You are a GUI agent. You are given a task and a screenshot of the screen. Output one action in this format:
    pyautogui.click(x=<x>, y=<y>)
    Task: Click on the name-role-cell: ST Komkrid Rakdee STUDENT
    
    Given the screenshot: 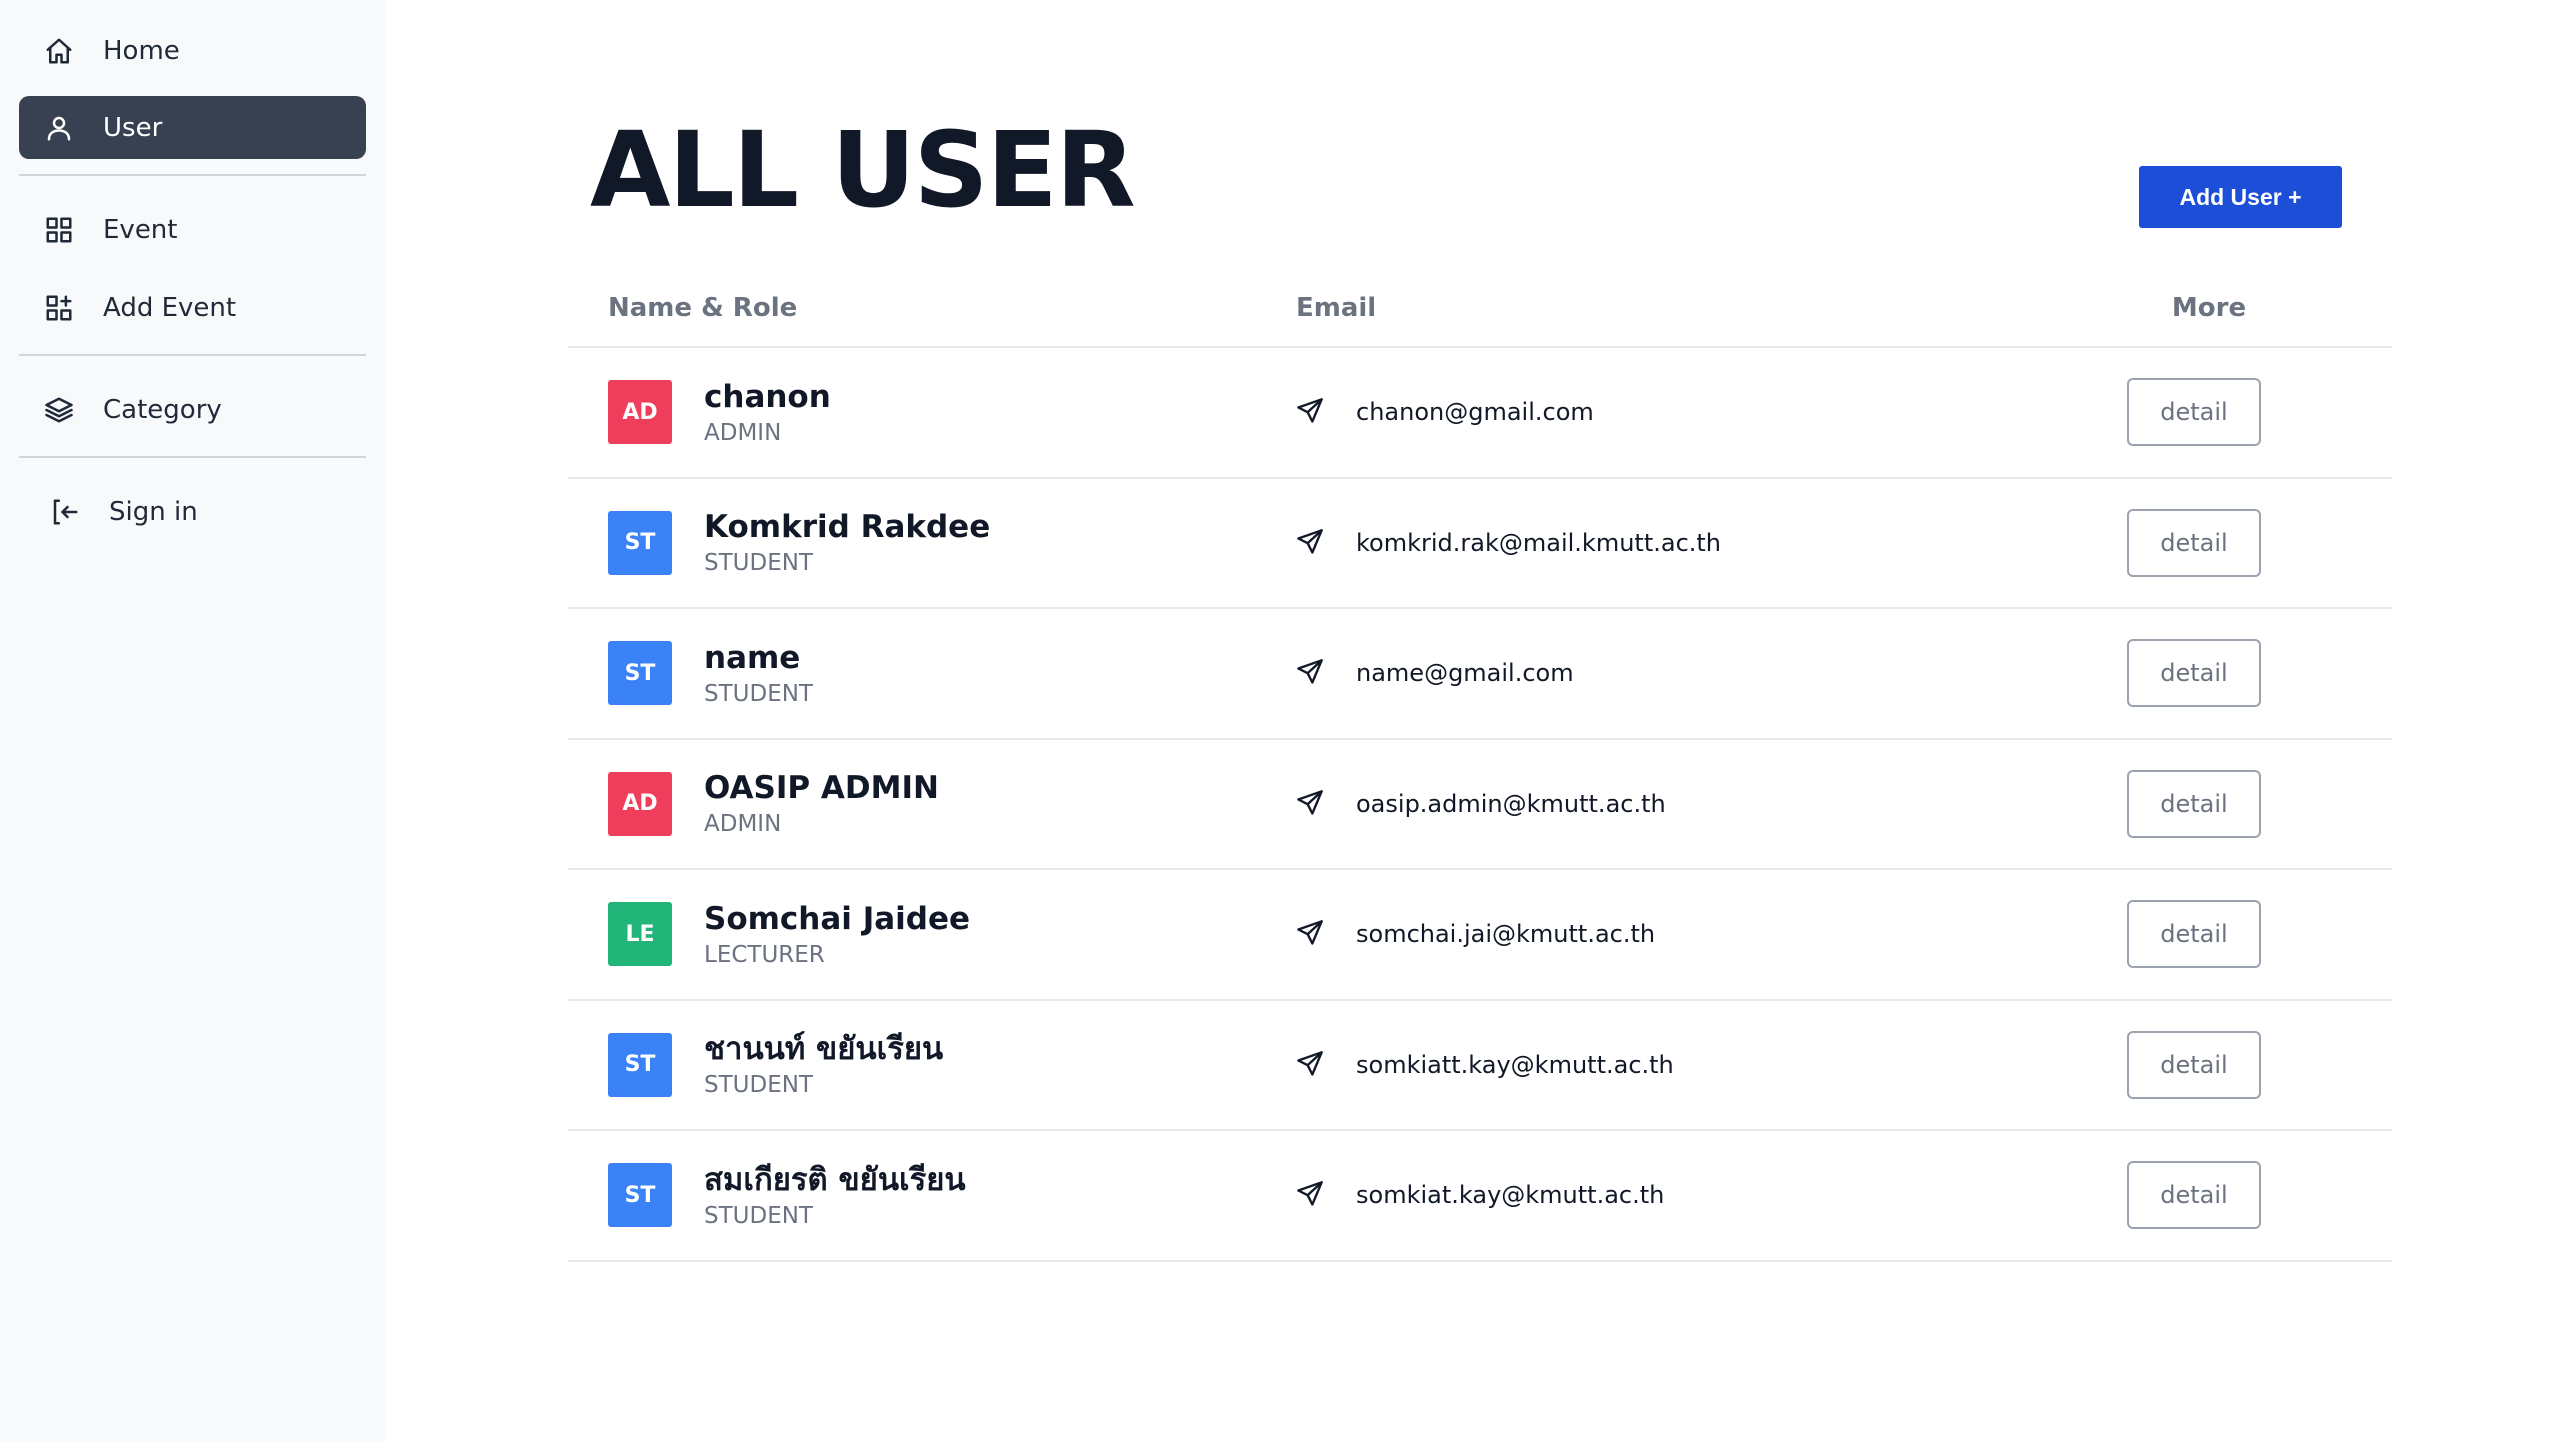 What is the action you would take?
    pyautogui.click(x=932, y=542)
    